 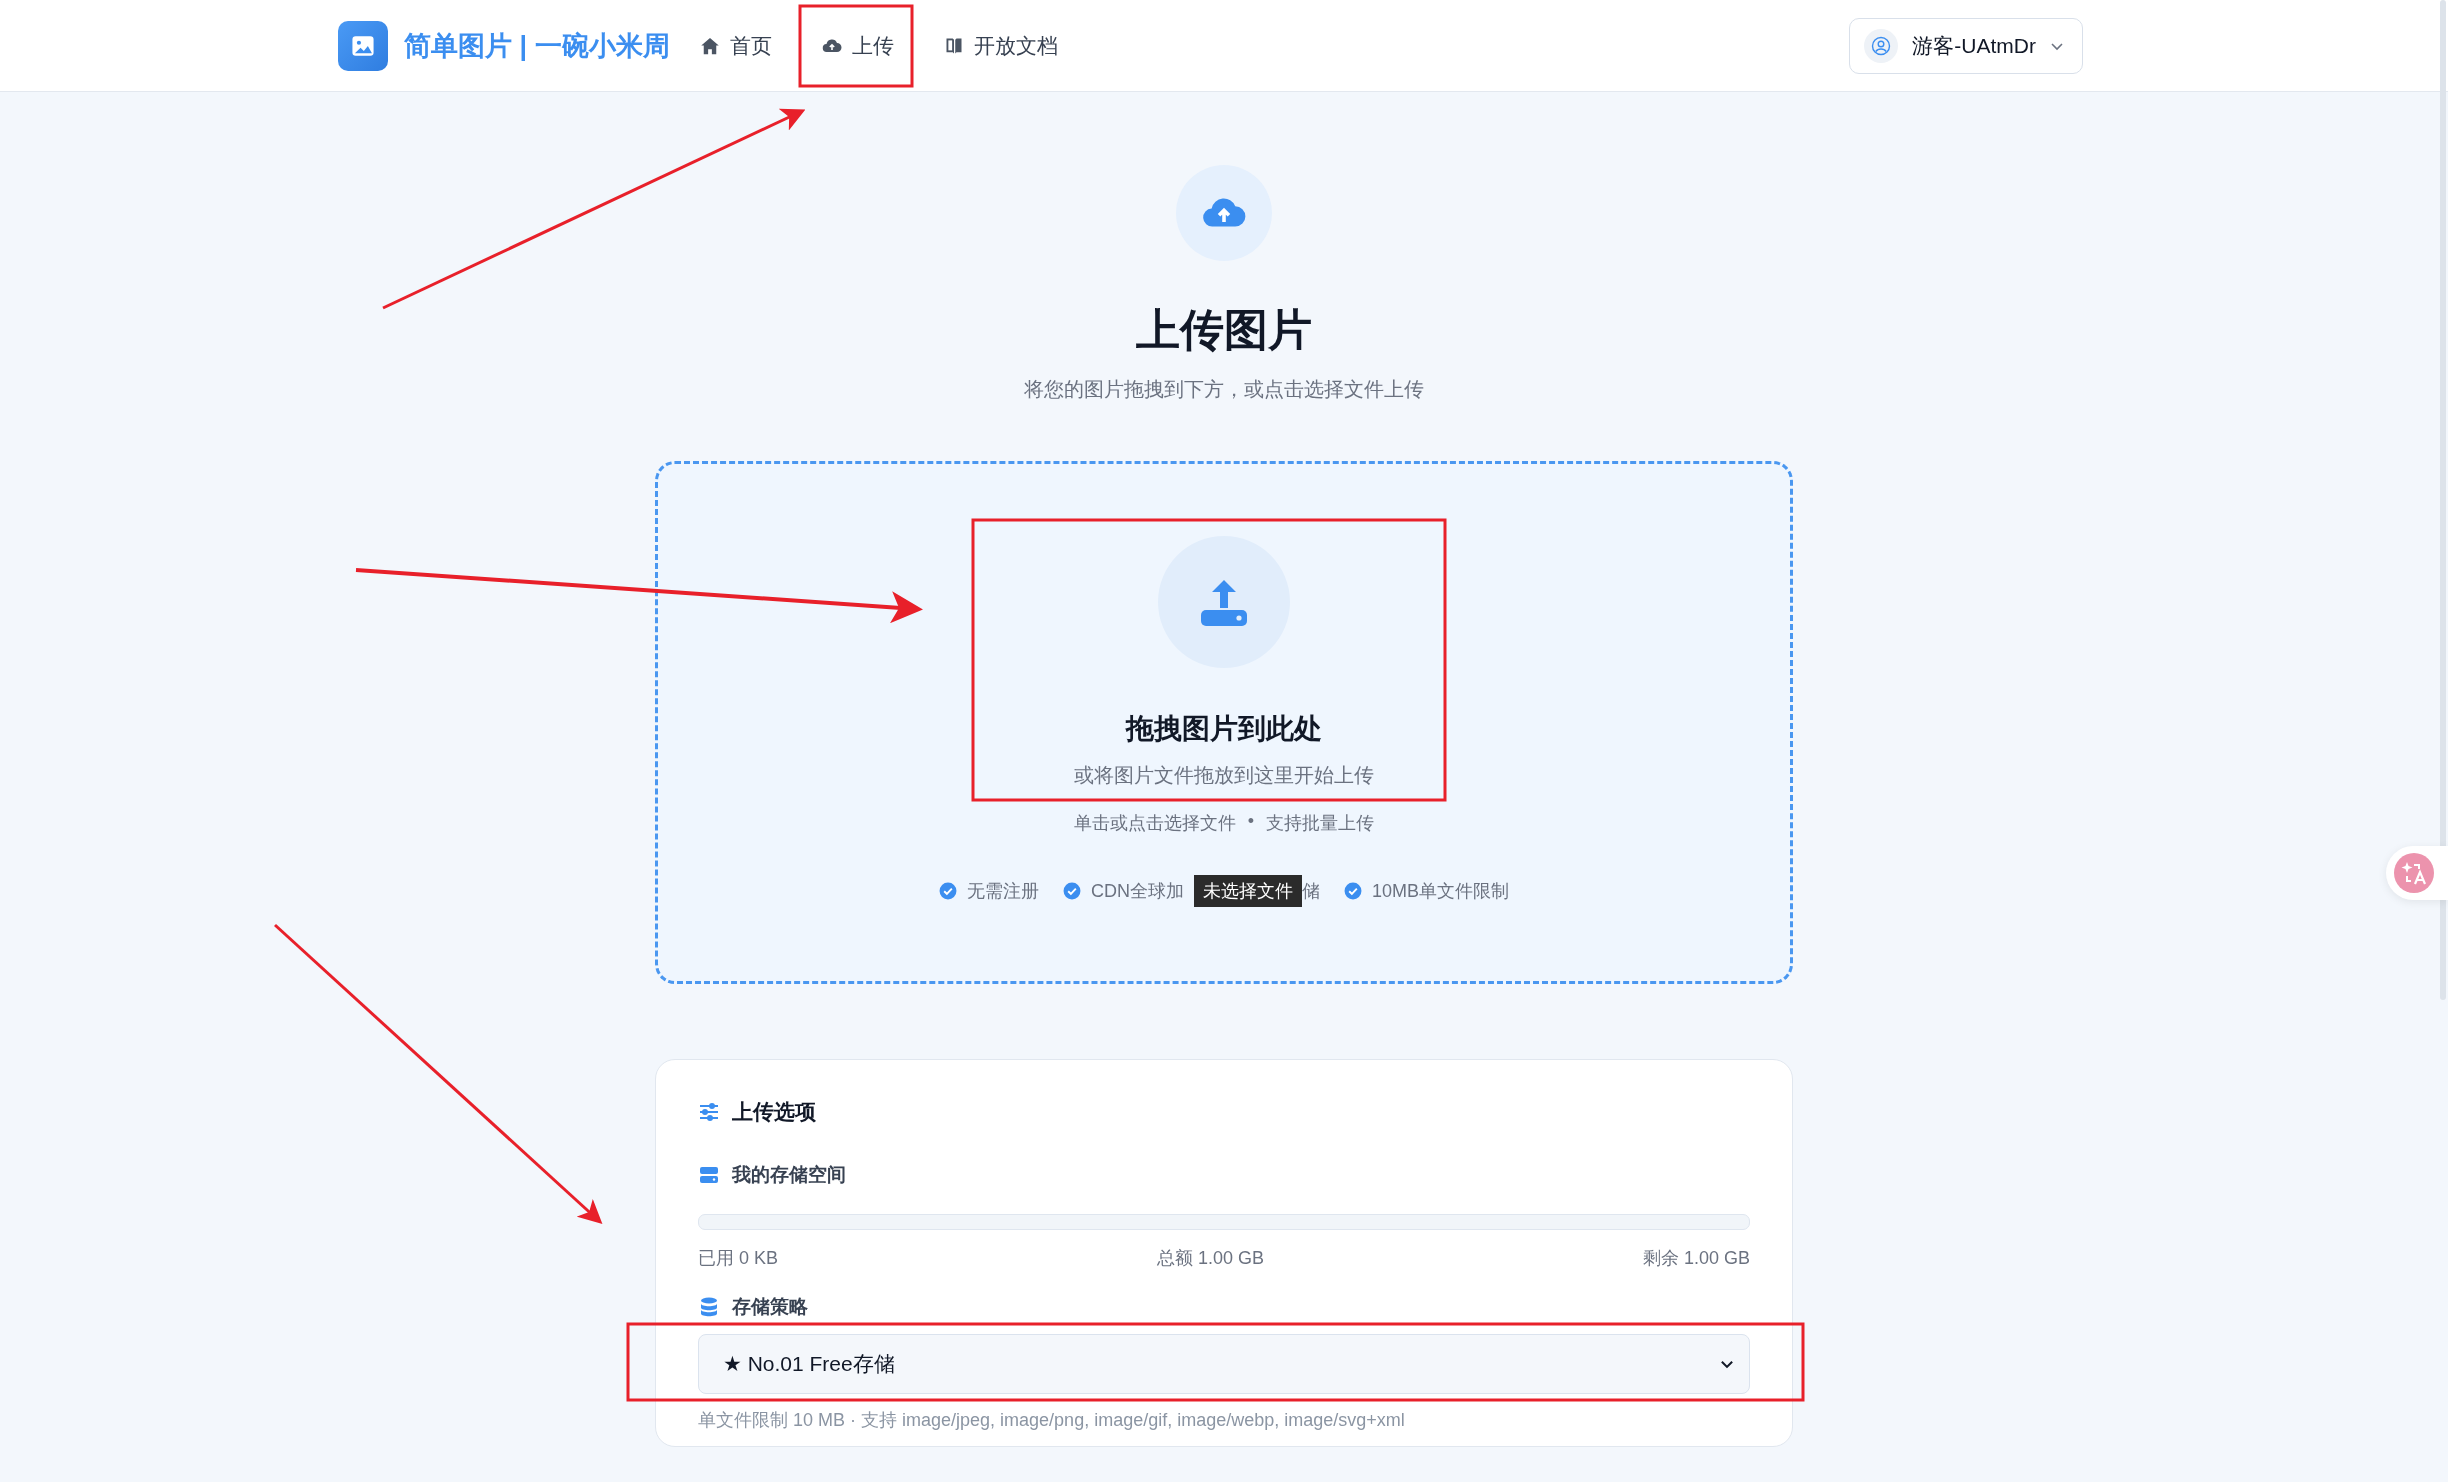 I want to click on feature-label: 10MB单文件限制, so click(x=1440, y=891).